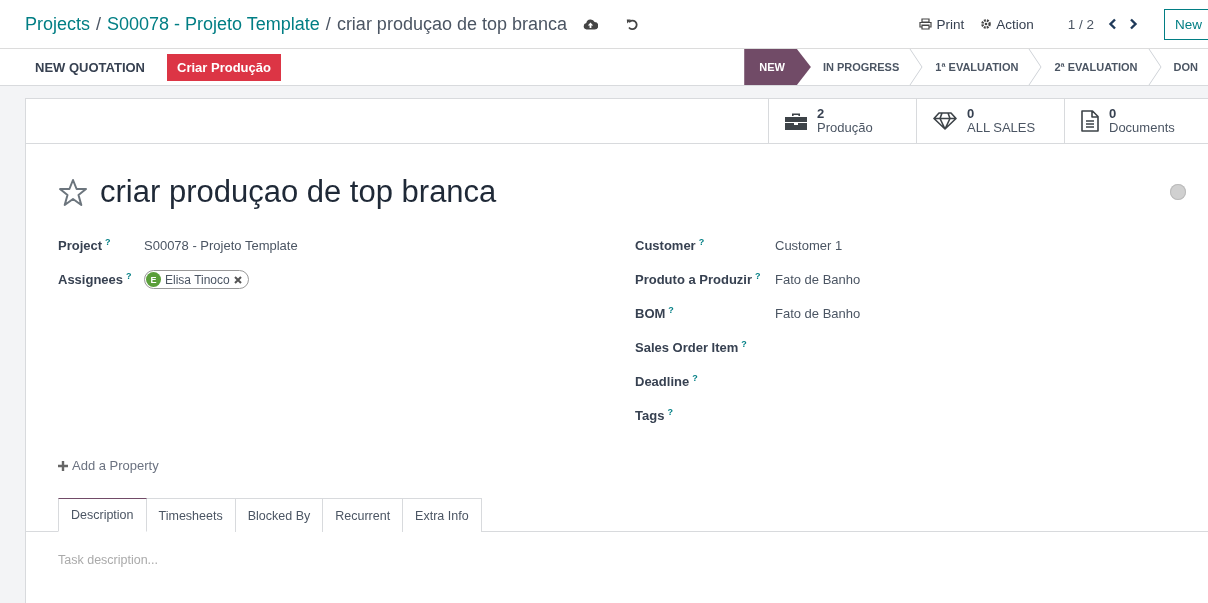  Describe the element at coordinates (945, 121) in the screenshot. I see `diamond-icon` at that location.